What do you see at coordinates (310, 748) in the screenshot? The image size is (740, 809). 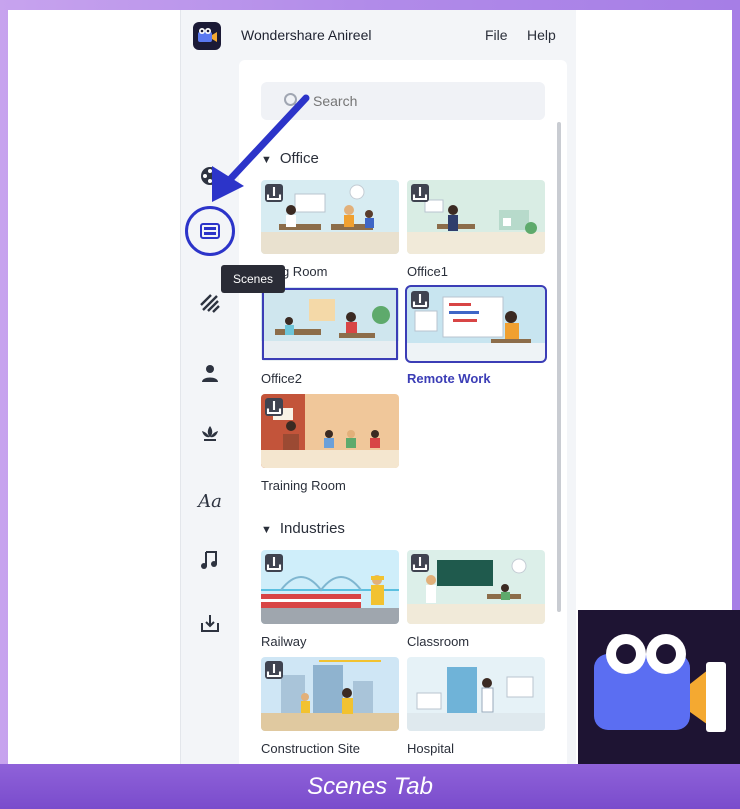 I see `scene-card-label: Construction Site` at bounding box center [310, 748].